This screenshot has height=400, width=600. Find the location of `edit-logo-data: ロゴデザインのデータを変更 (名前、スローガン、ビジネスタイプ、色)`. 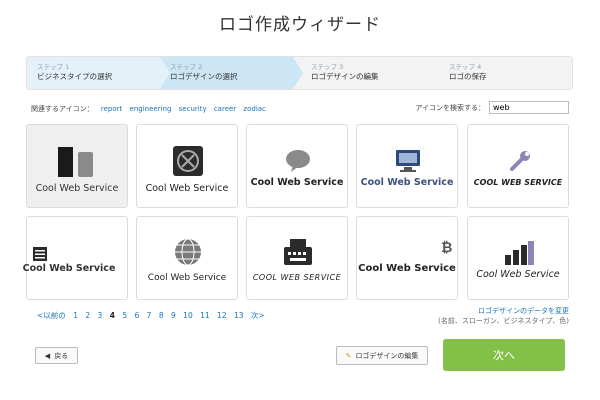

edit-logo-data: ロゴデザインのデータを変更 (名前、スローガン、ビジネスタイプ、色) is located at coordinates (503, 316).